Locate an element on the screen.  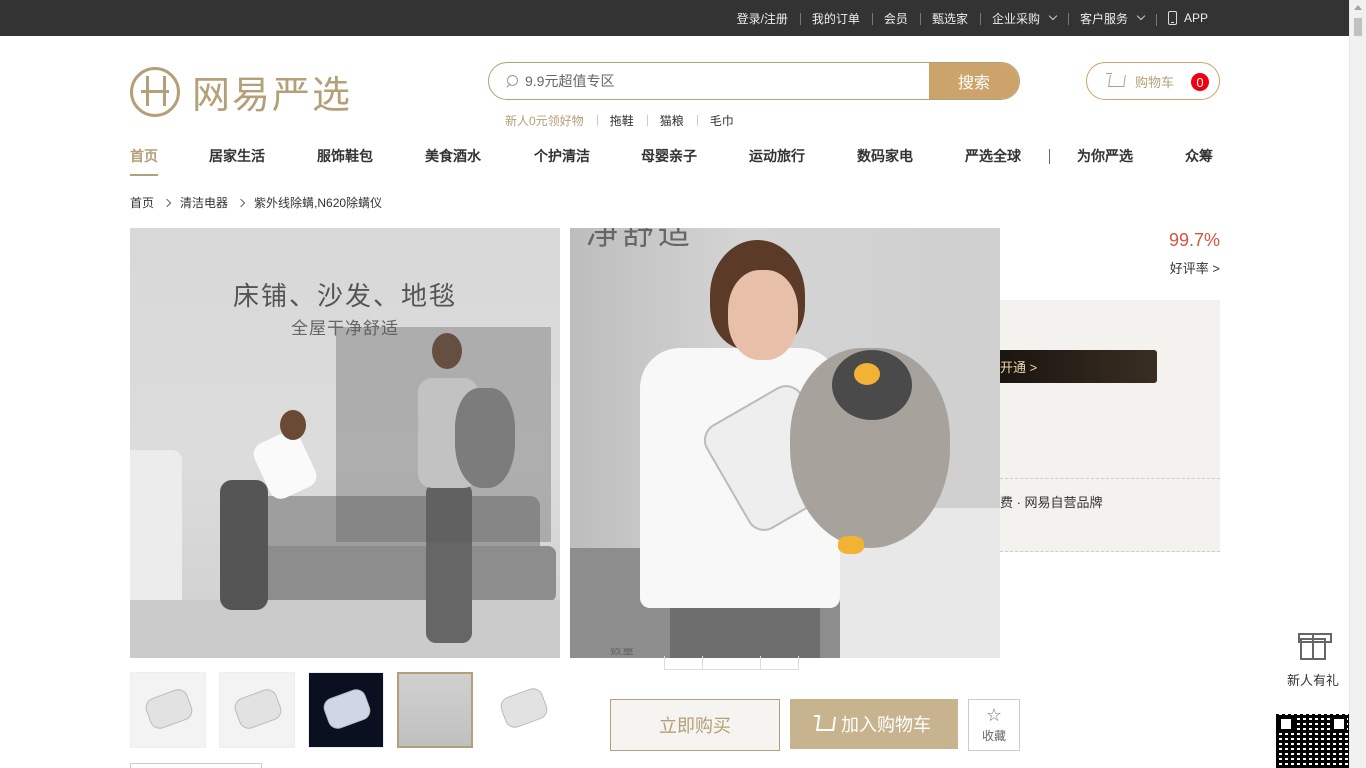
nav-item-baby: 母婴亲子 is located at coordinates (669, 156).